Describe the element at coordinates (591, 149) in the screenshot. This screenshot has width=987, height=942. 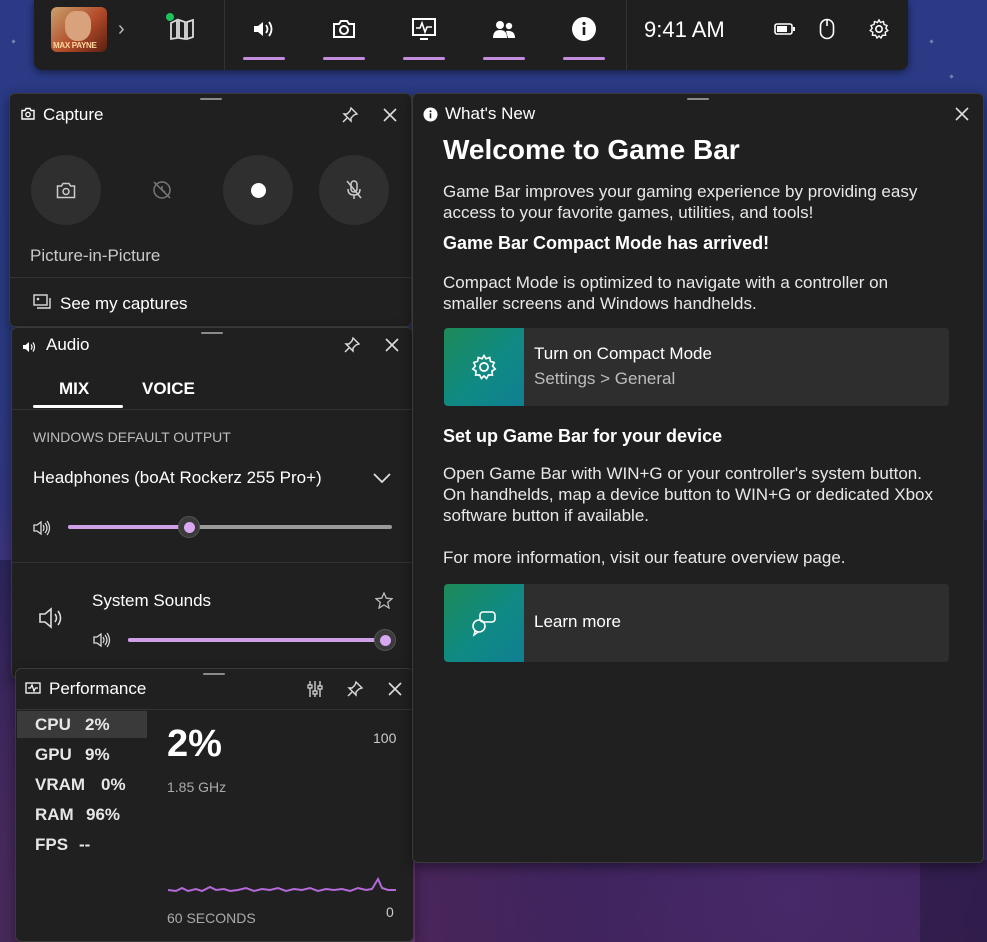
I see `welcome-heading: Welcome to Game Bar` at that location.